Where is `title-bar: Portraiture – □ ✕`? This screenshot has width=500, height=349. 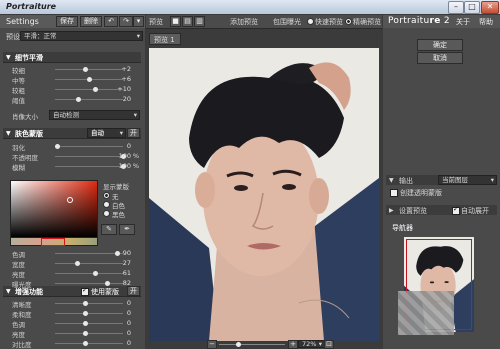
title-bar: Portraiture – □ ✕ is located at coordinates (250, 7).